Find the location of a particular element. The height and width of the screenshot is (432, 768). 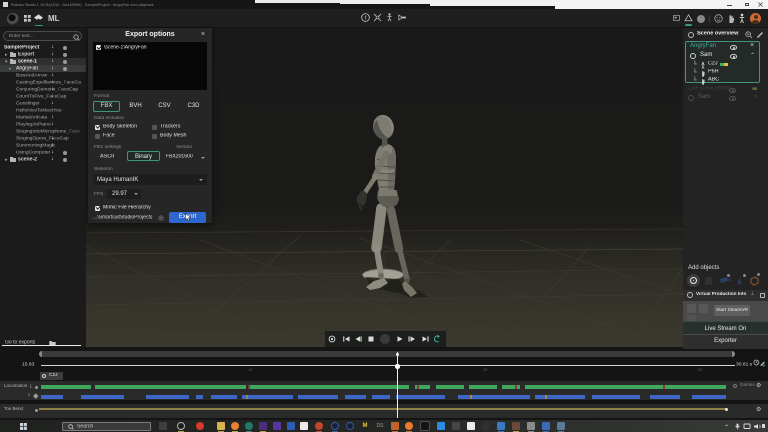

svg-text: f is located at coordinates (366, 19).